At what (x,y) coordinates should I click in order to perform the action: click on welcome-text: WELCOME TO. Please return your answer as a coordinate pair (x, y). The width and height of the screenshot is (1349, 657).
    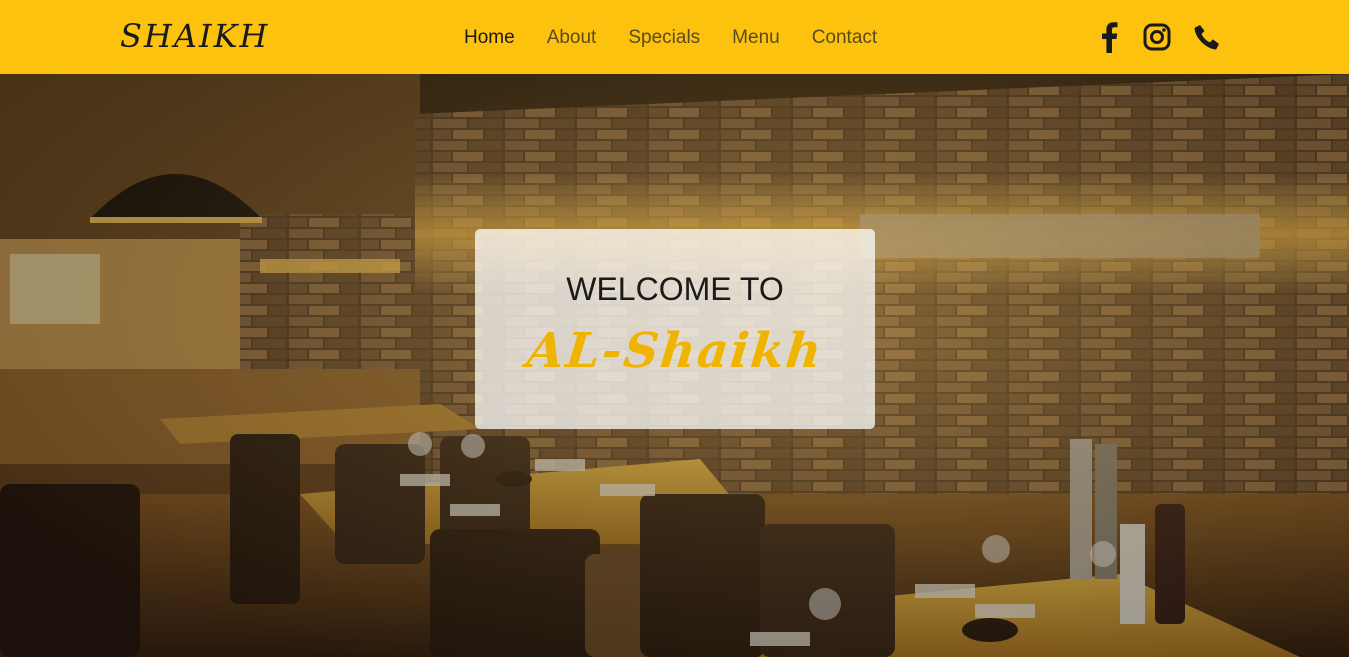
    Looking at the image, I should click on (675, 289).